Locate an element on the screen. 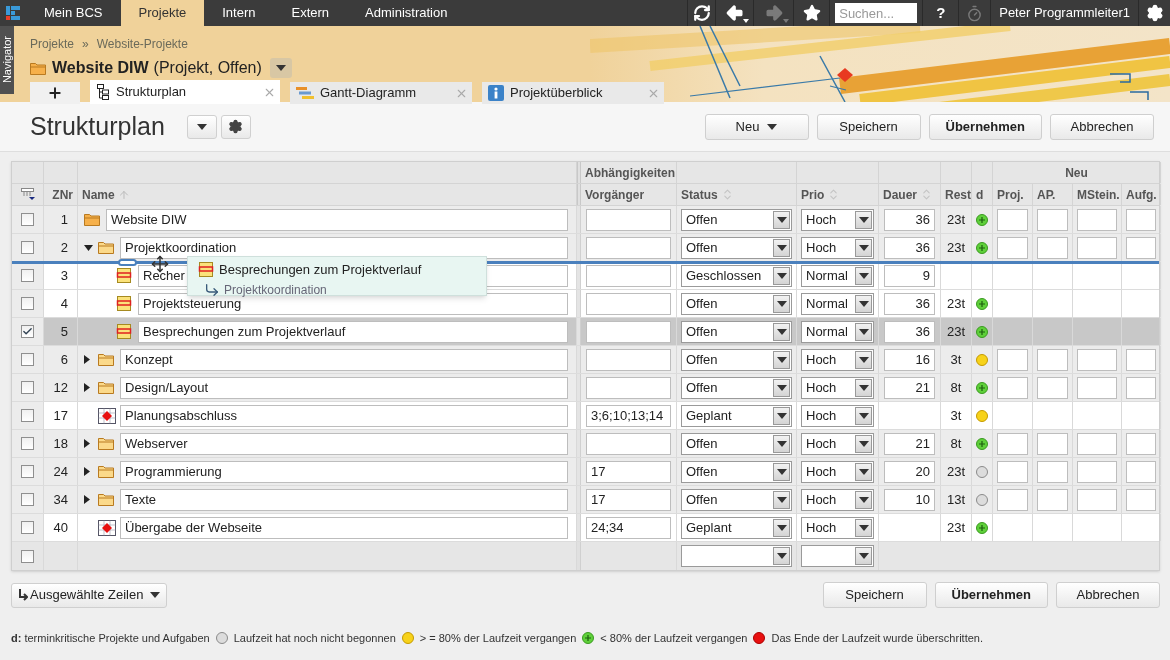 The image size is (1170, 660). name-field: Besprechungen zum Projektverlauf is located at coordinates (353, 331).